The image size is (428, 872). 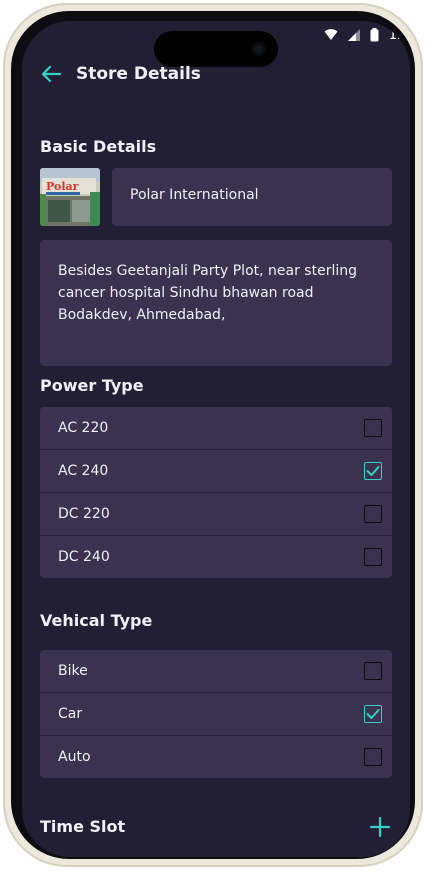 I want to click on store-thumbnail: Polar, so click(x=70, y=197).